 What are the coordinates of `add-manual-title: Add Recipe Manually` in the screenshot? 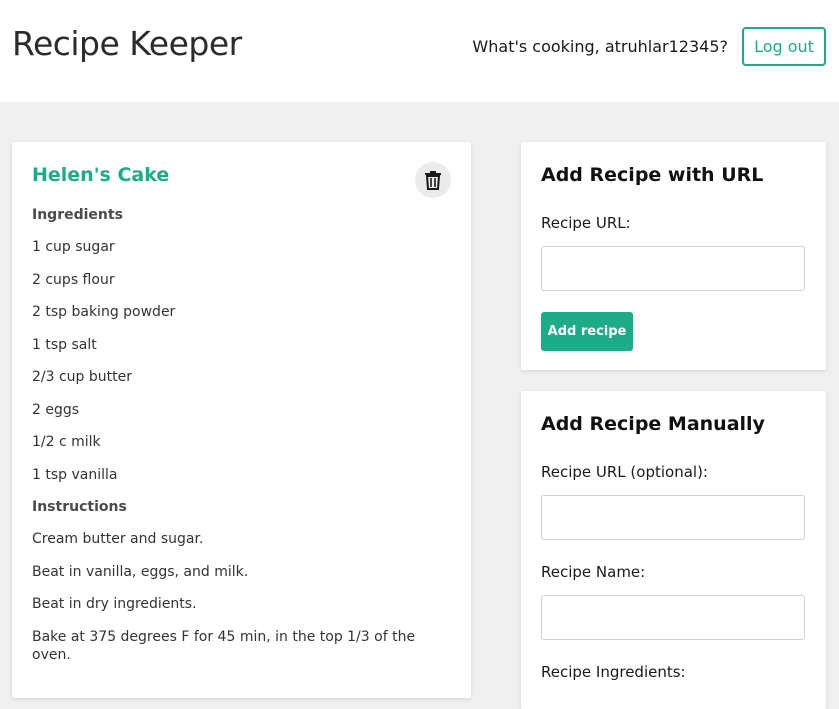 It's located at (653, 424).